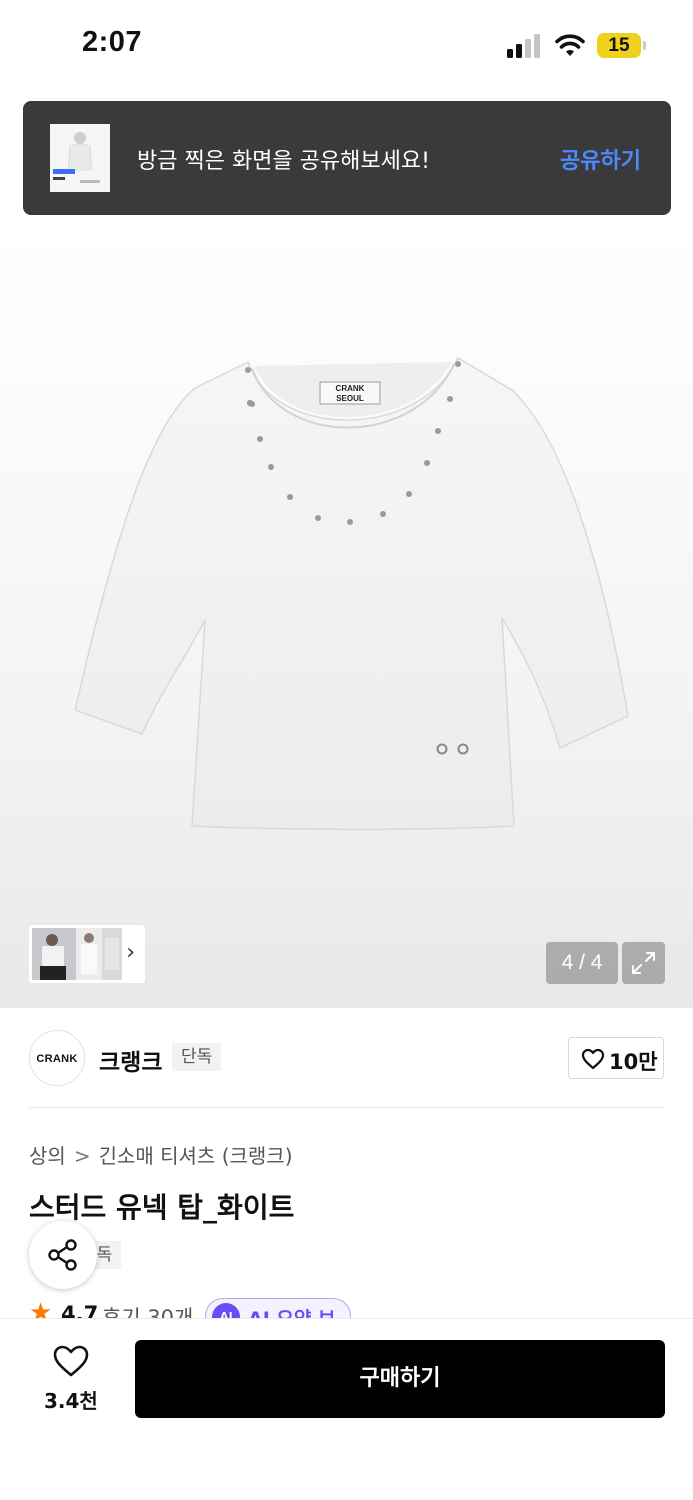 The width and height of the screenshot is (693, 1500). I want to click on toast-message: 방금 찍은 화면을 공유해보세요!, so click(283, 161).